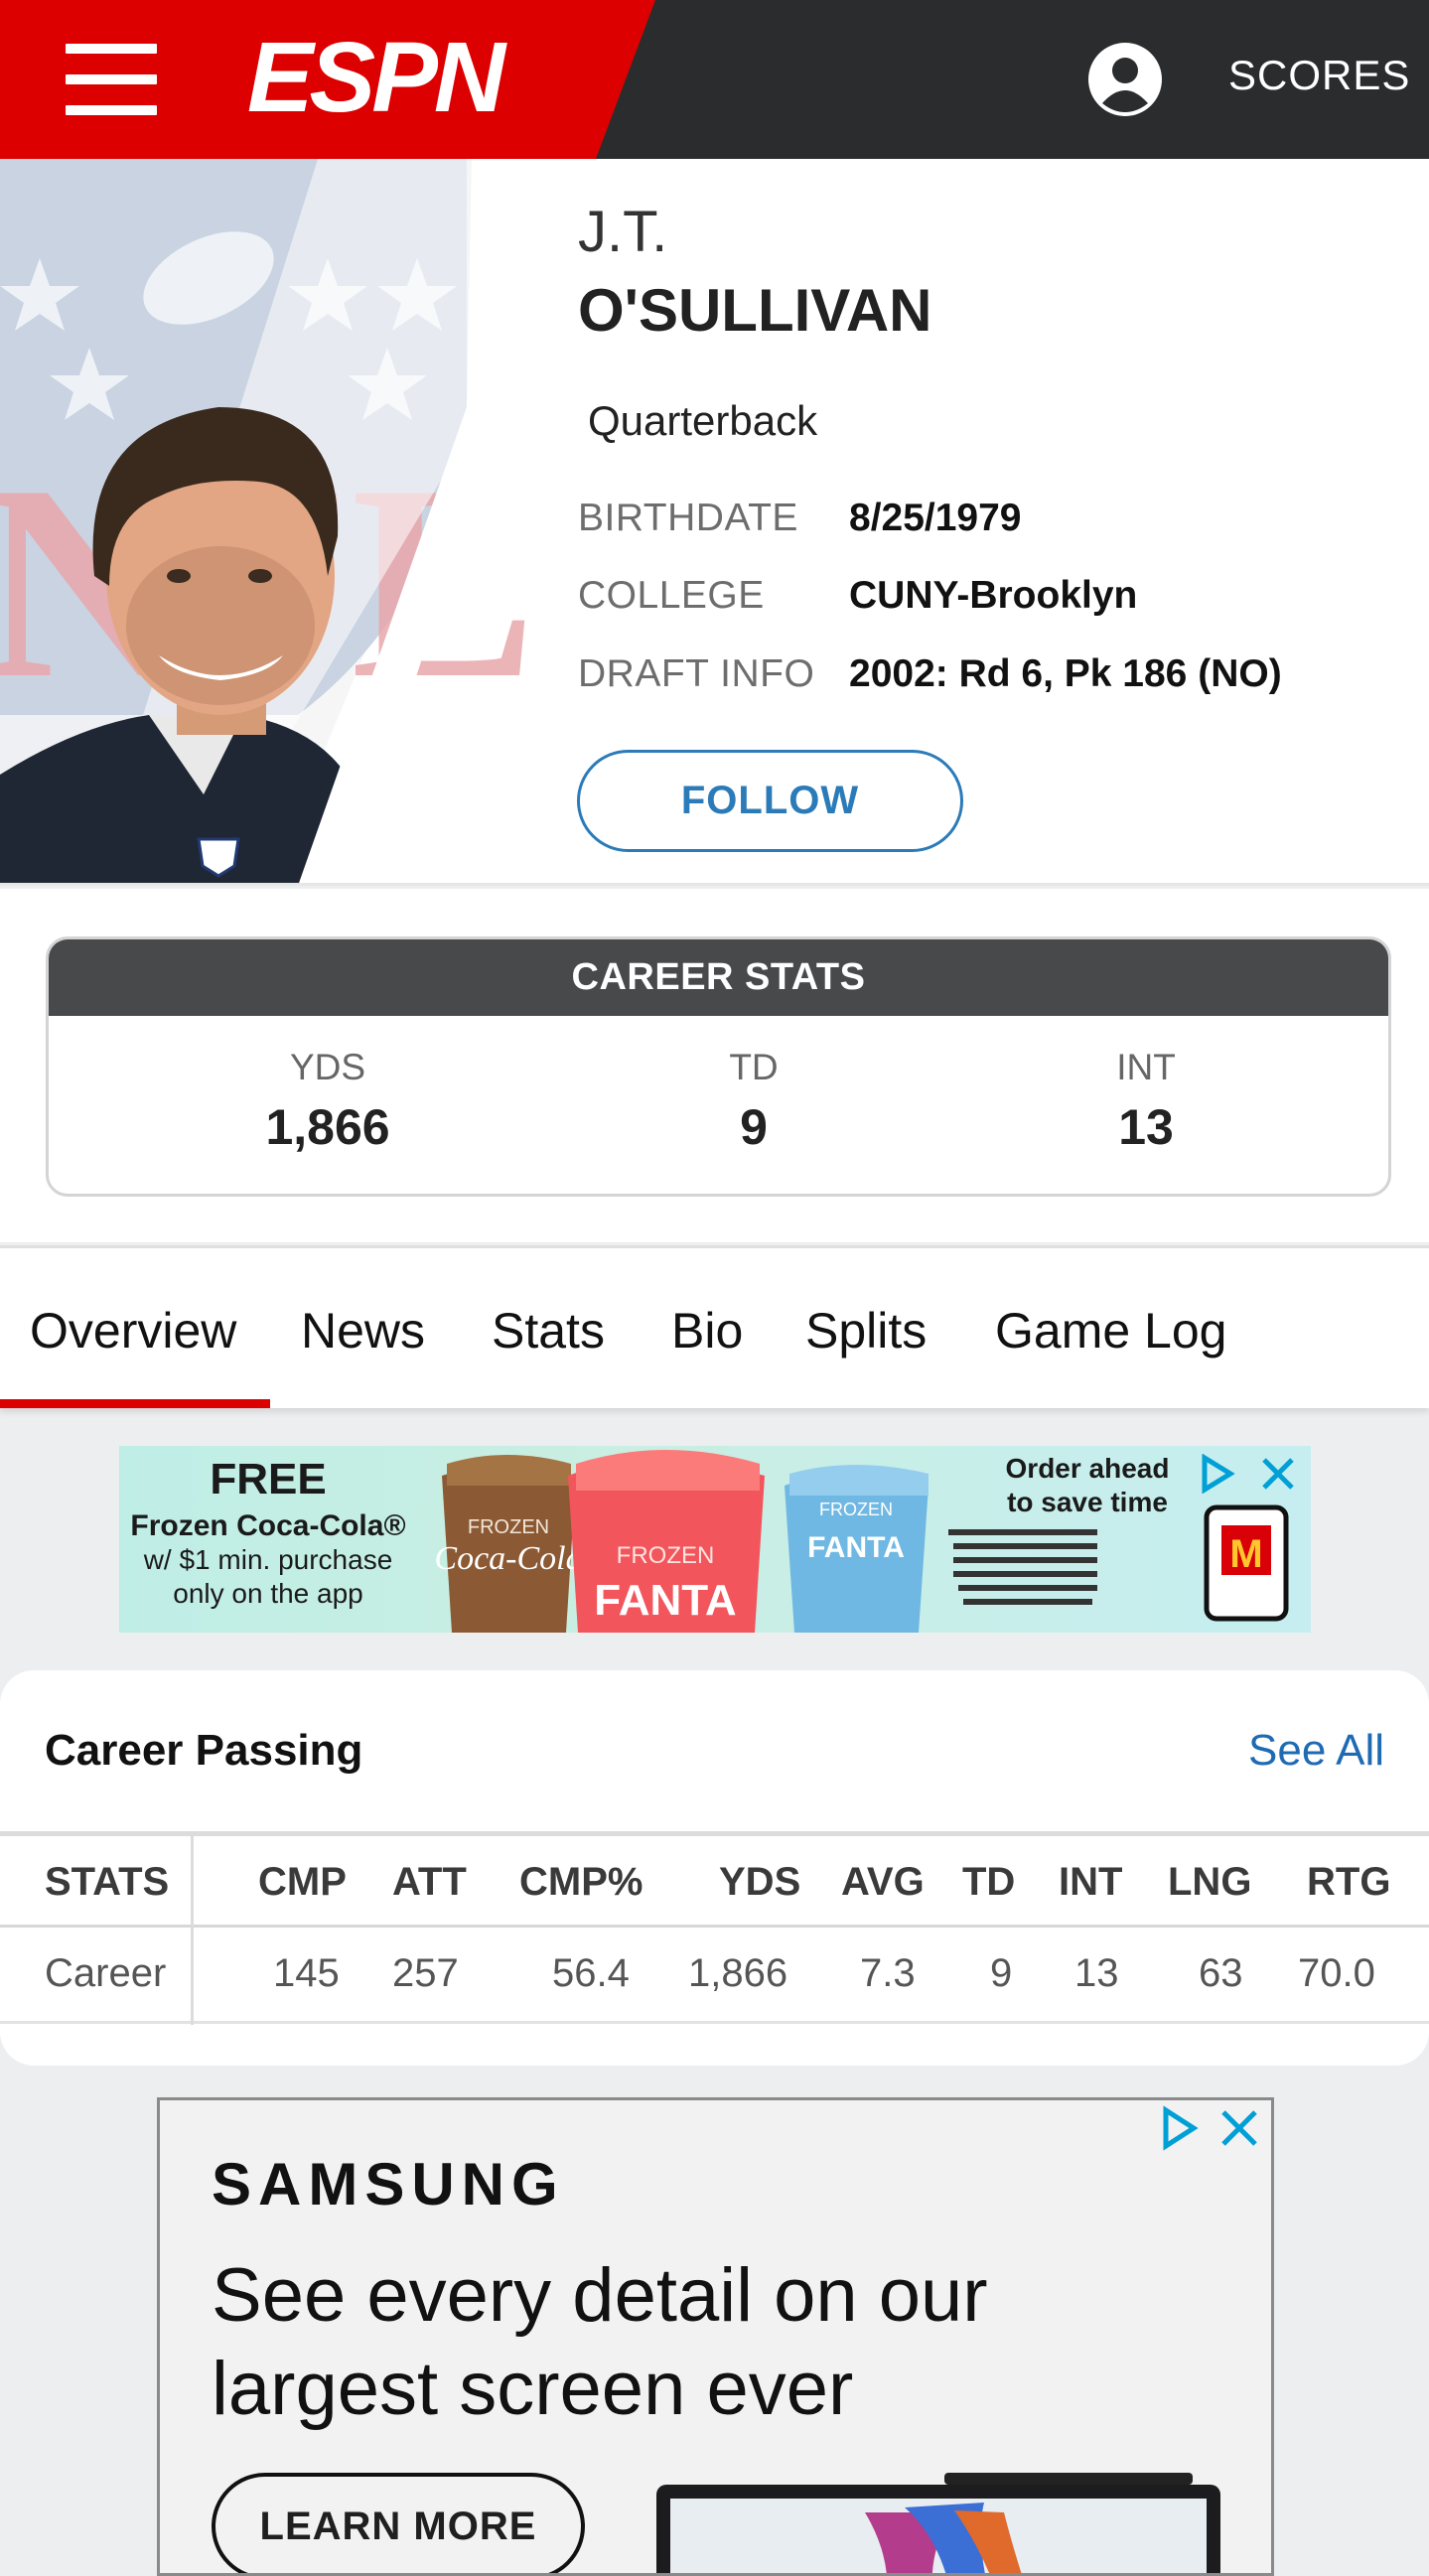 This screenshot has height=2576, width=1429. What do you see at coordinates (204, 1751) in the screenshot?
I see `career-passing-title: Career Passing` at bounding box center [204, 1751].